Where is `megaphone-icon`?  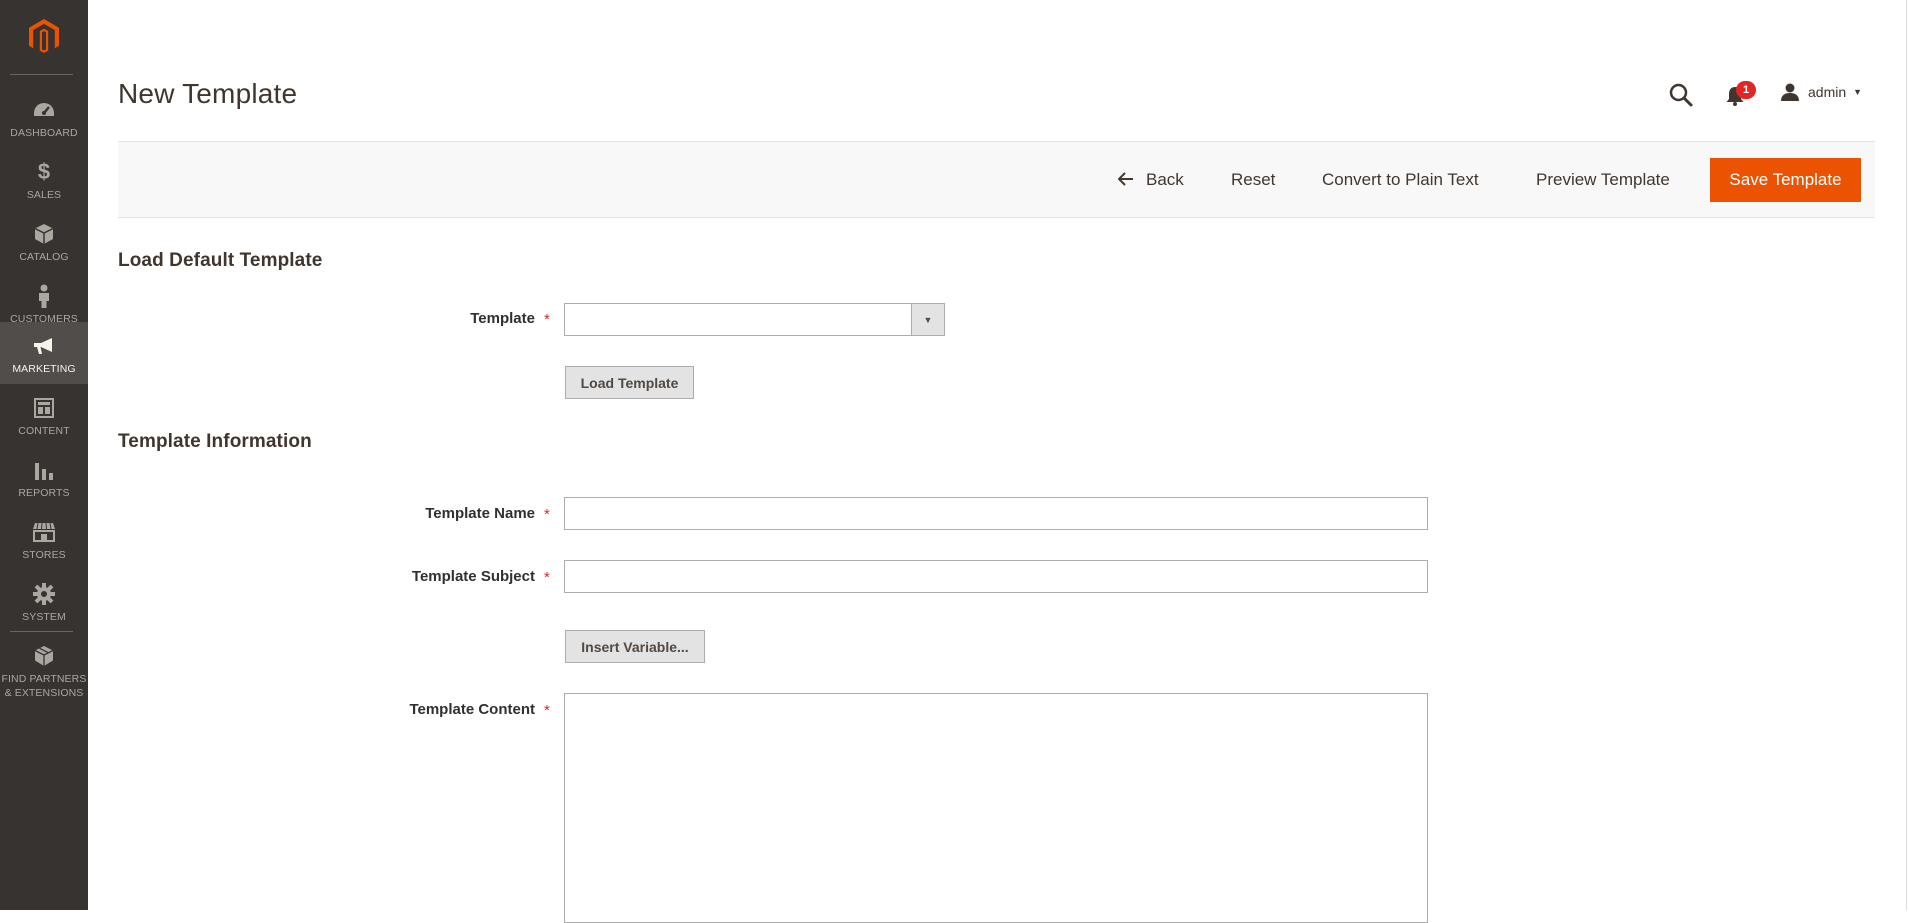 megaphone-icon is located at coordinates (44, 346).